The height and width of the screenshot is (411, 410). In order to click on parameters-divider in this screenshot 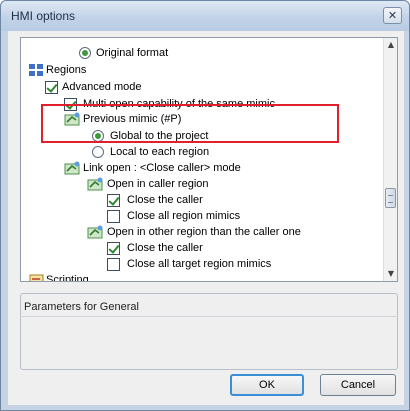, I will do `click(209, 316)`.